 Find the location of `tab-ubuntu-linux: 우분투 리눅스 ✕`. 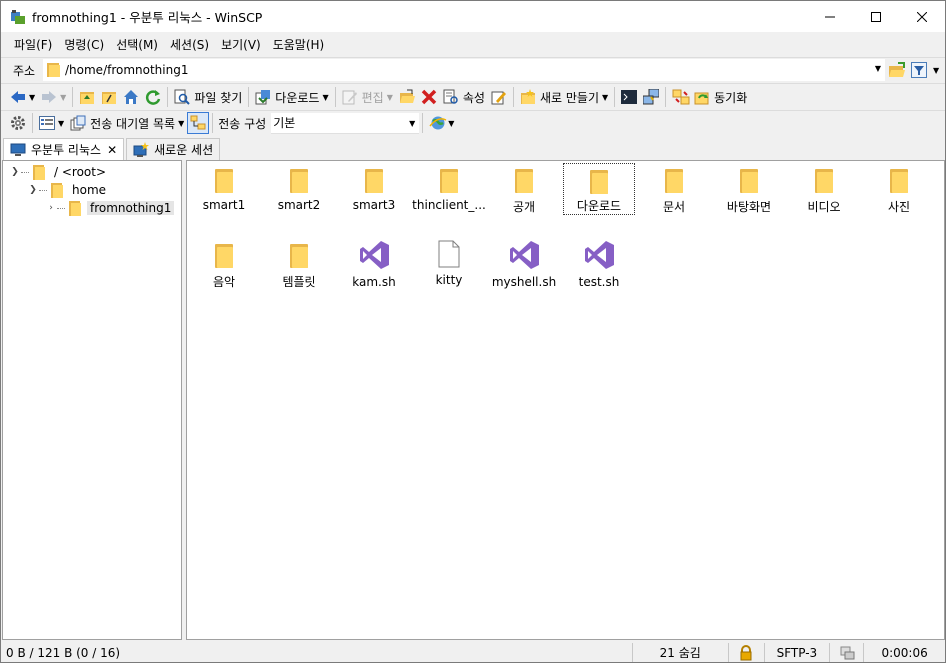

tab-ubuntu-linux: 우분투 리눅스 ✕ is located at coordinates (64, 149).